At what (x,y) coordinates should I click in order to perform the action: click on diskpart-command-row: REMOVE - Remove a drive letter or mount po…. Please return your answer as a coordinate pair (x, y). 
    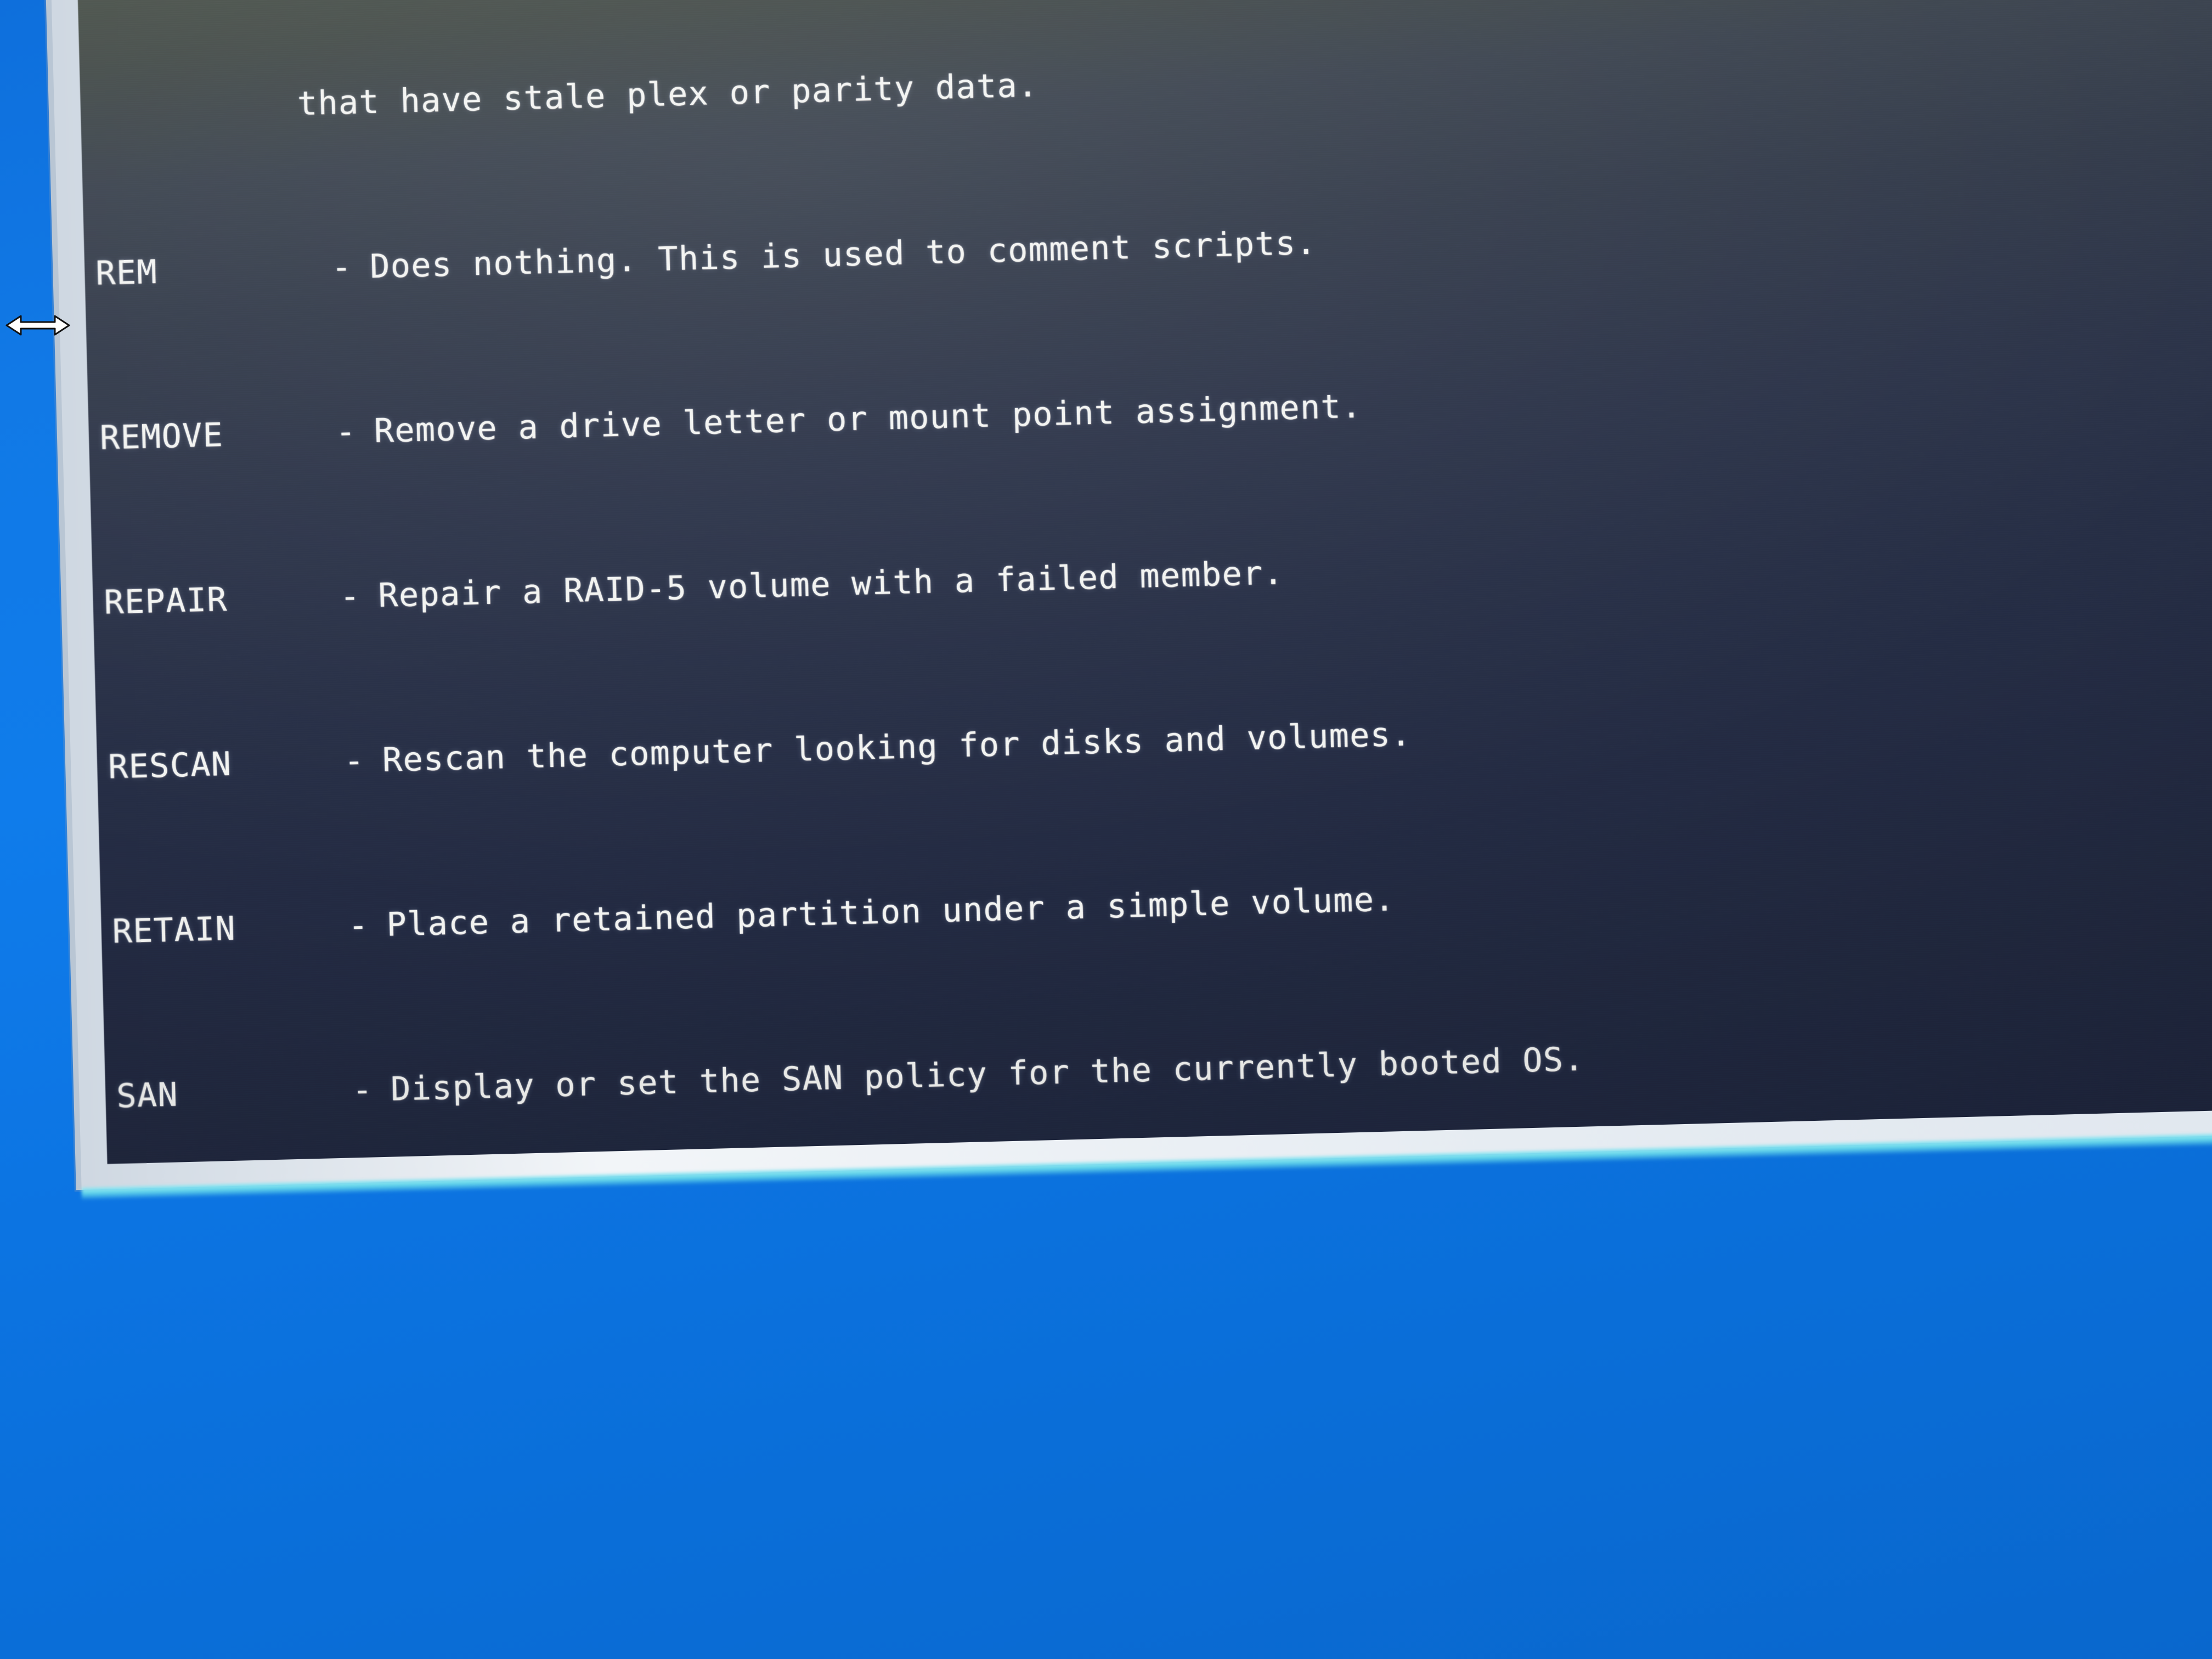
    Looking at the image, I should click on (1156, 409).